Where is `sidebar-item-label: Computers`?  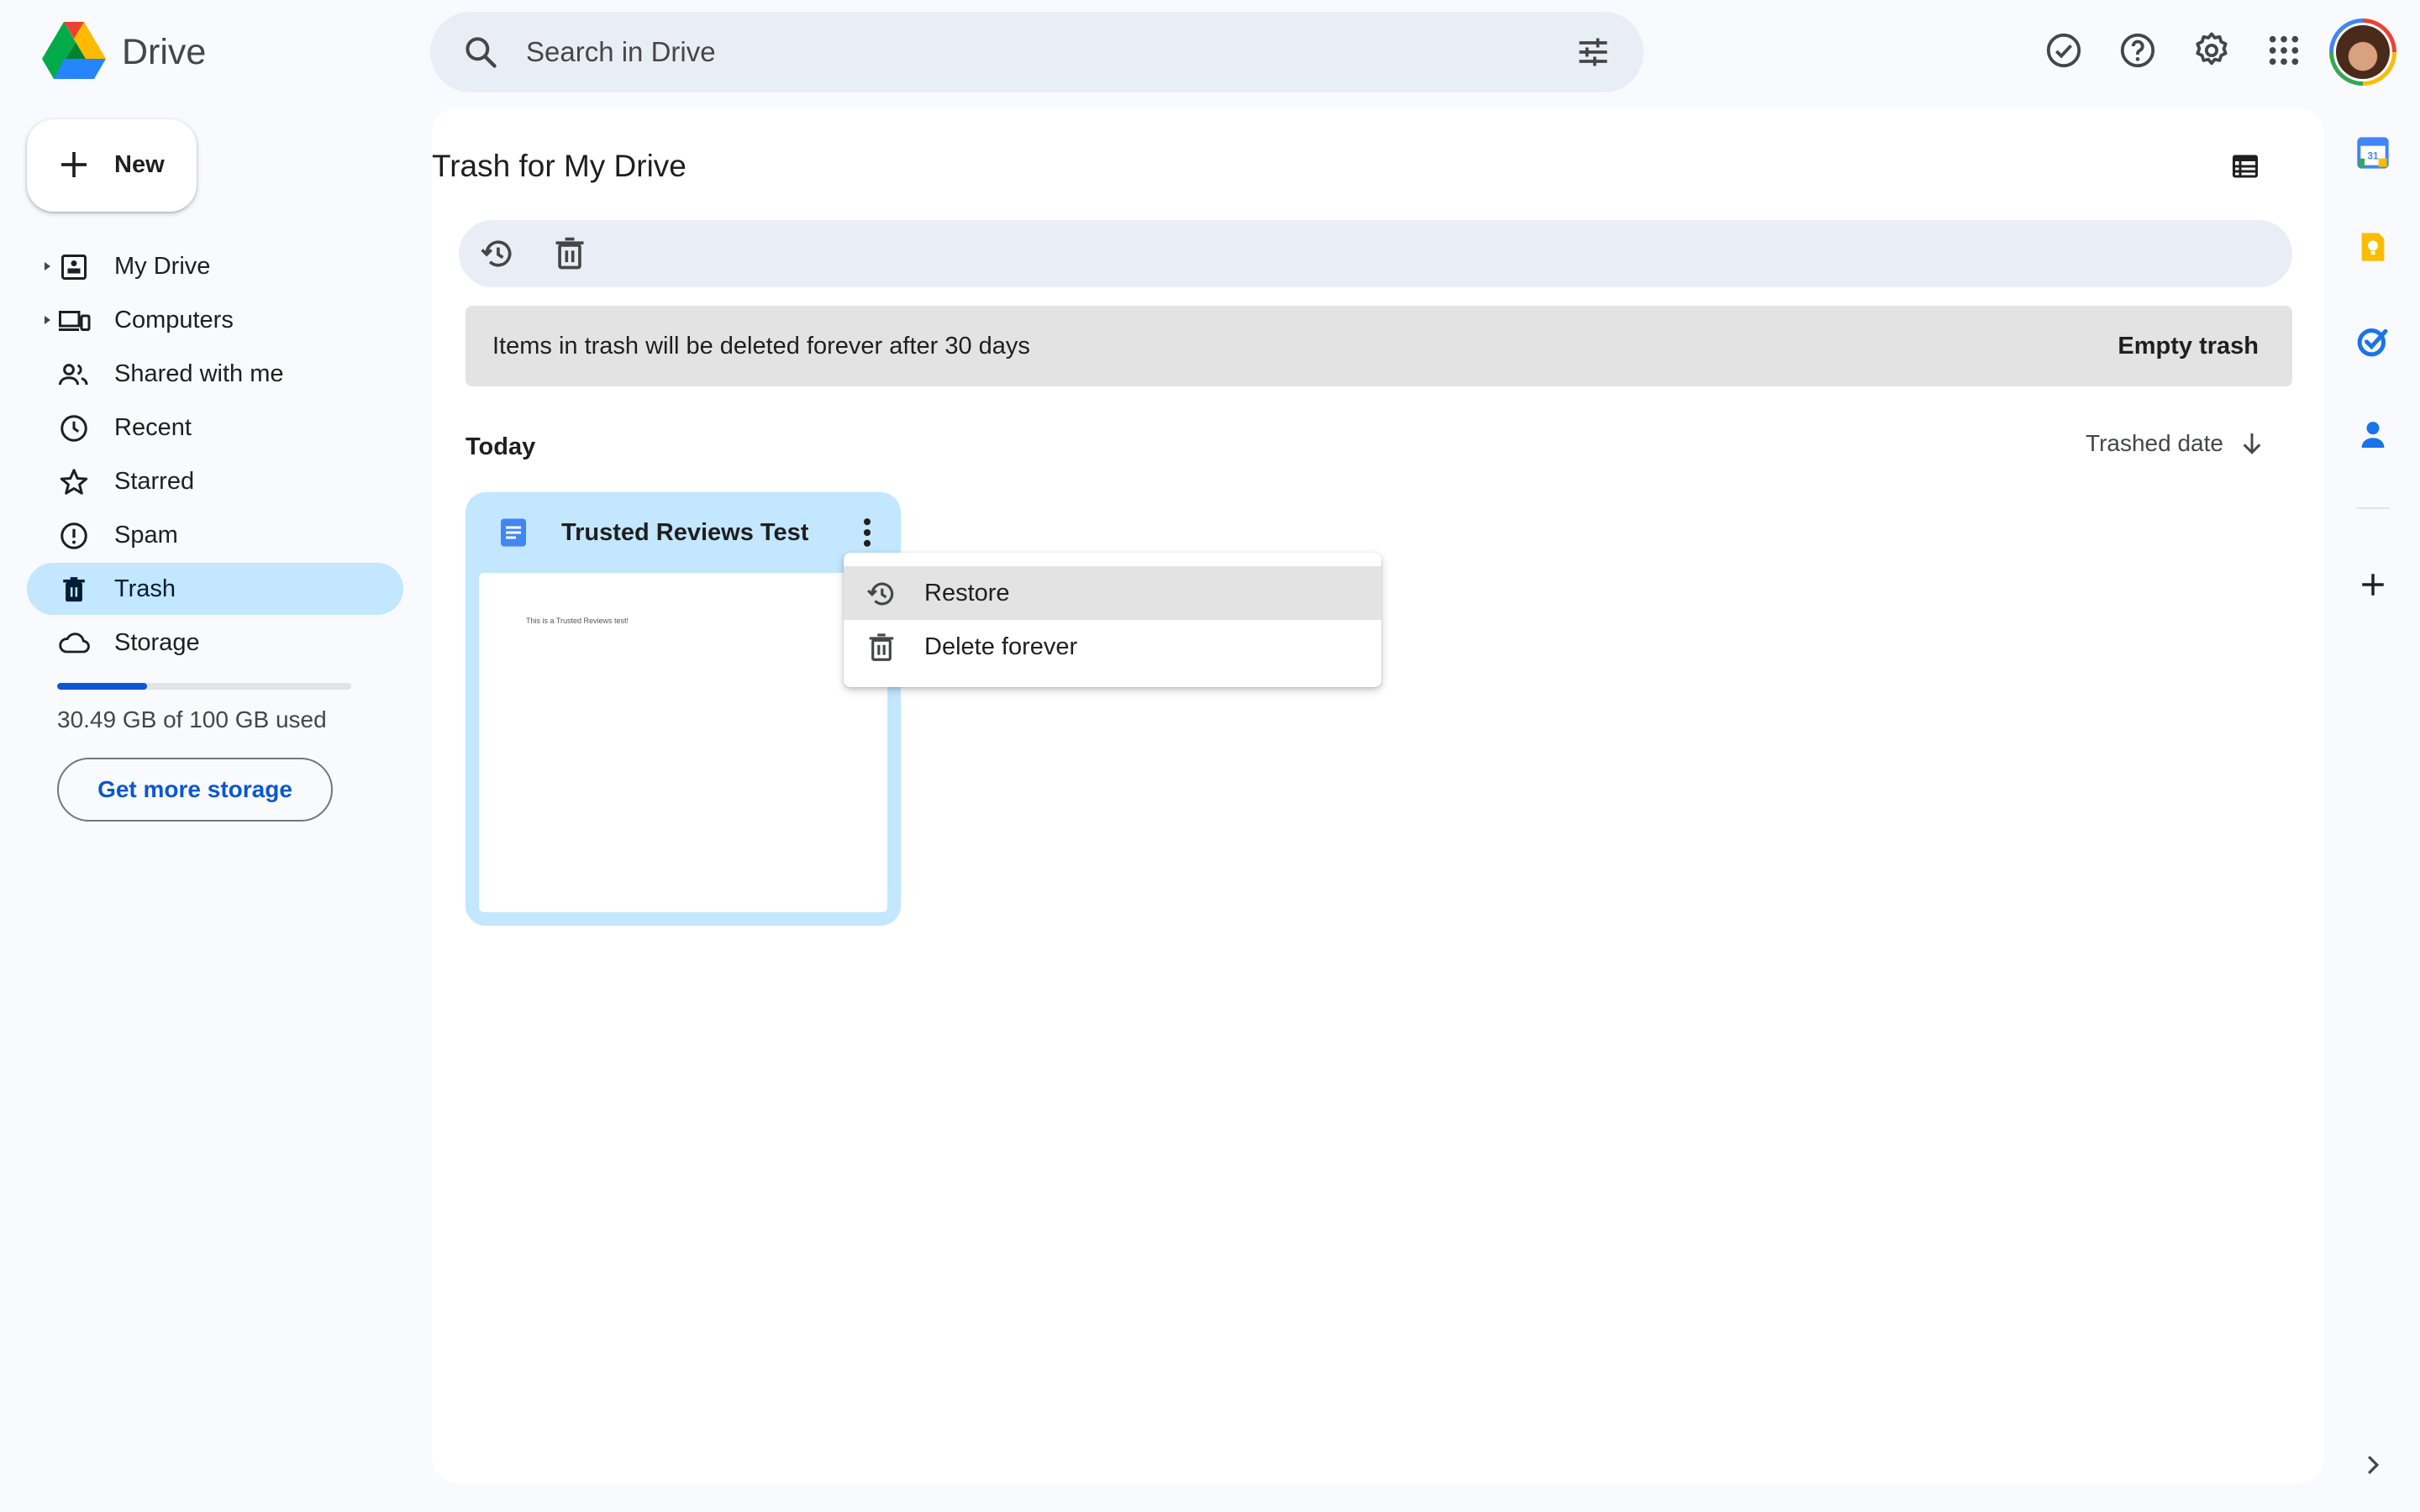 sidebar-item-label: Computers is located at coordinates (174, 320).